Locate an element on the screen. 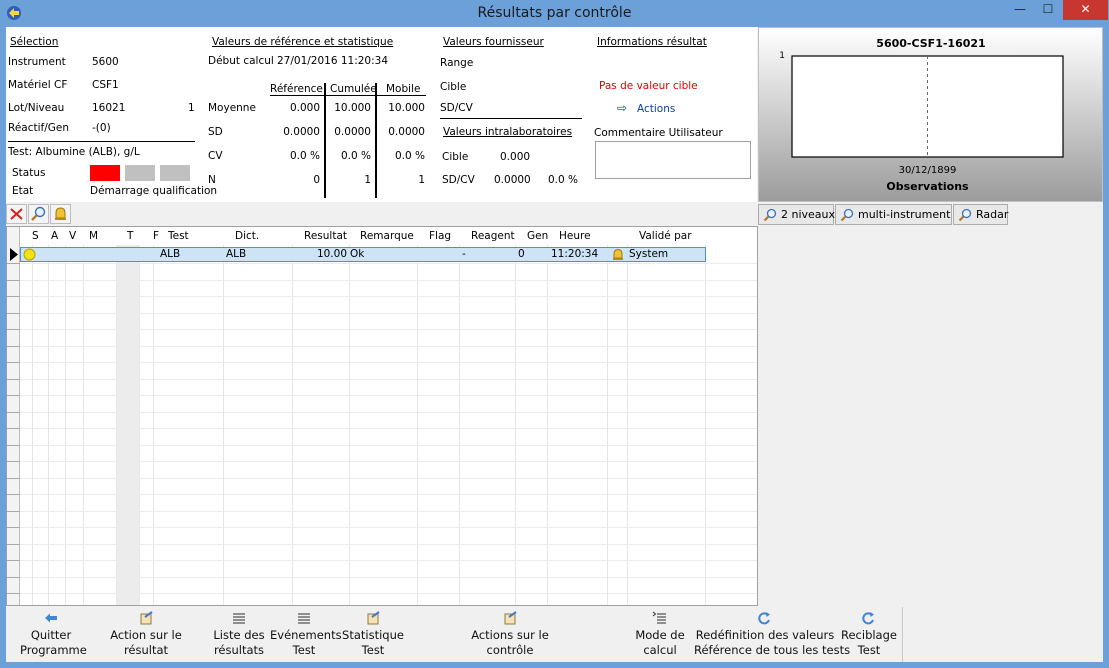 This screenshot has width=1109, height=668. reference-header: Valeurs de référence et statistique is located at coordinates (303, 42).